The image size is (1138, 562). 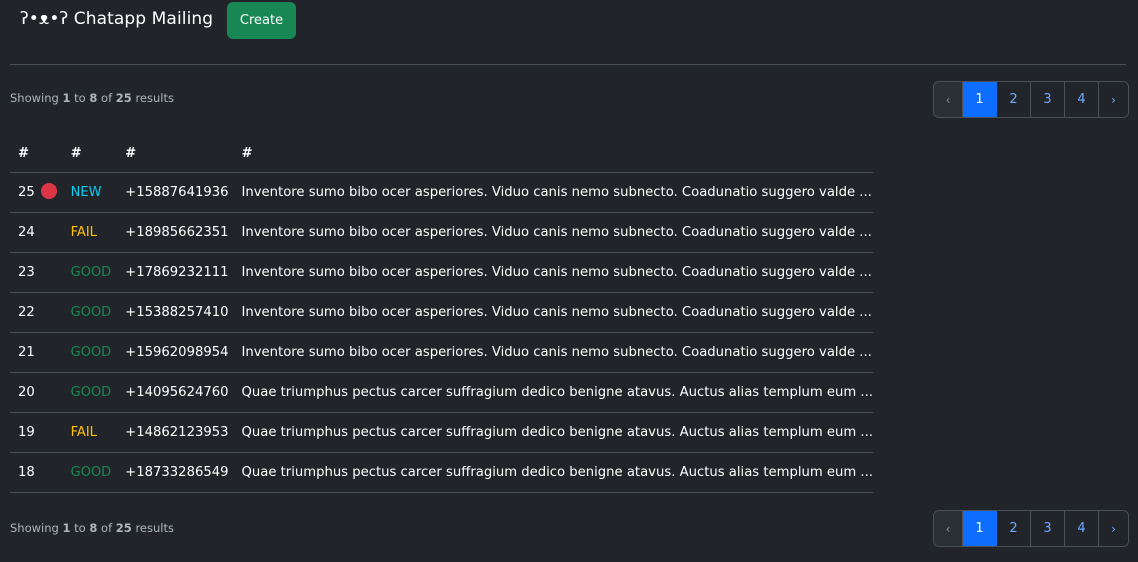 I want to click on row-id: 21, so click(x=25, y=352).